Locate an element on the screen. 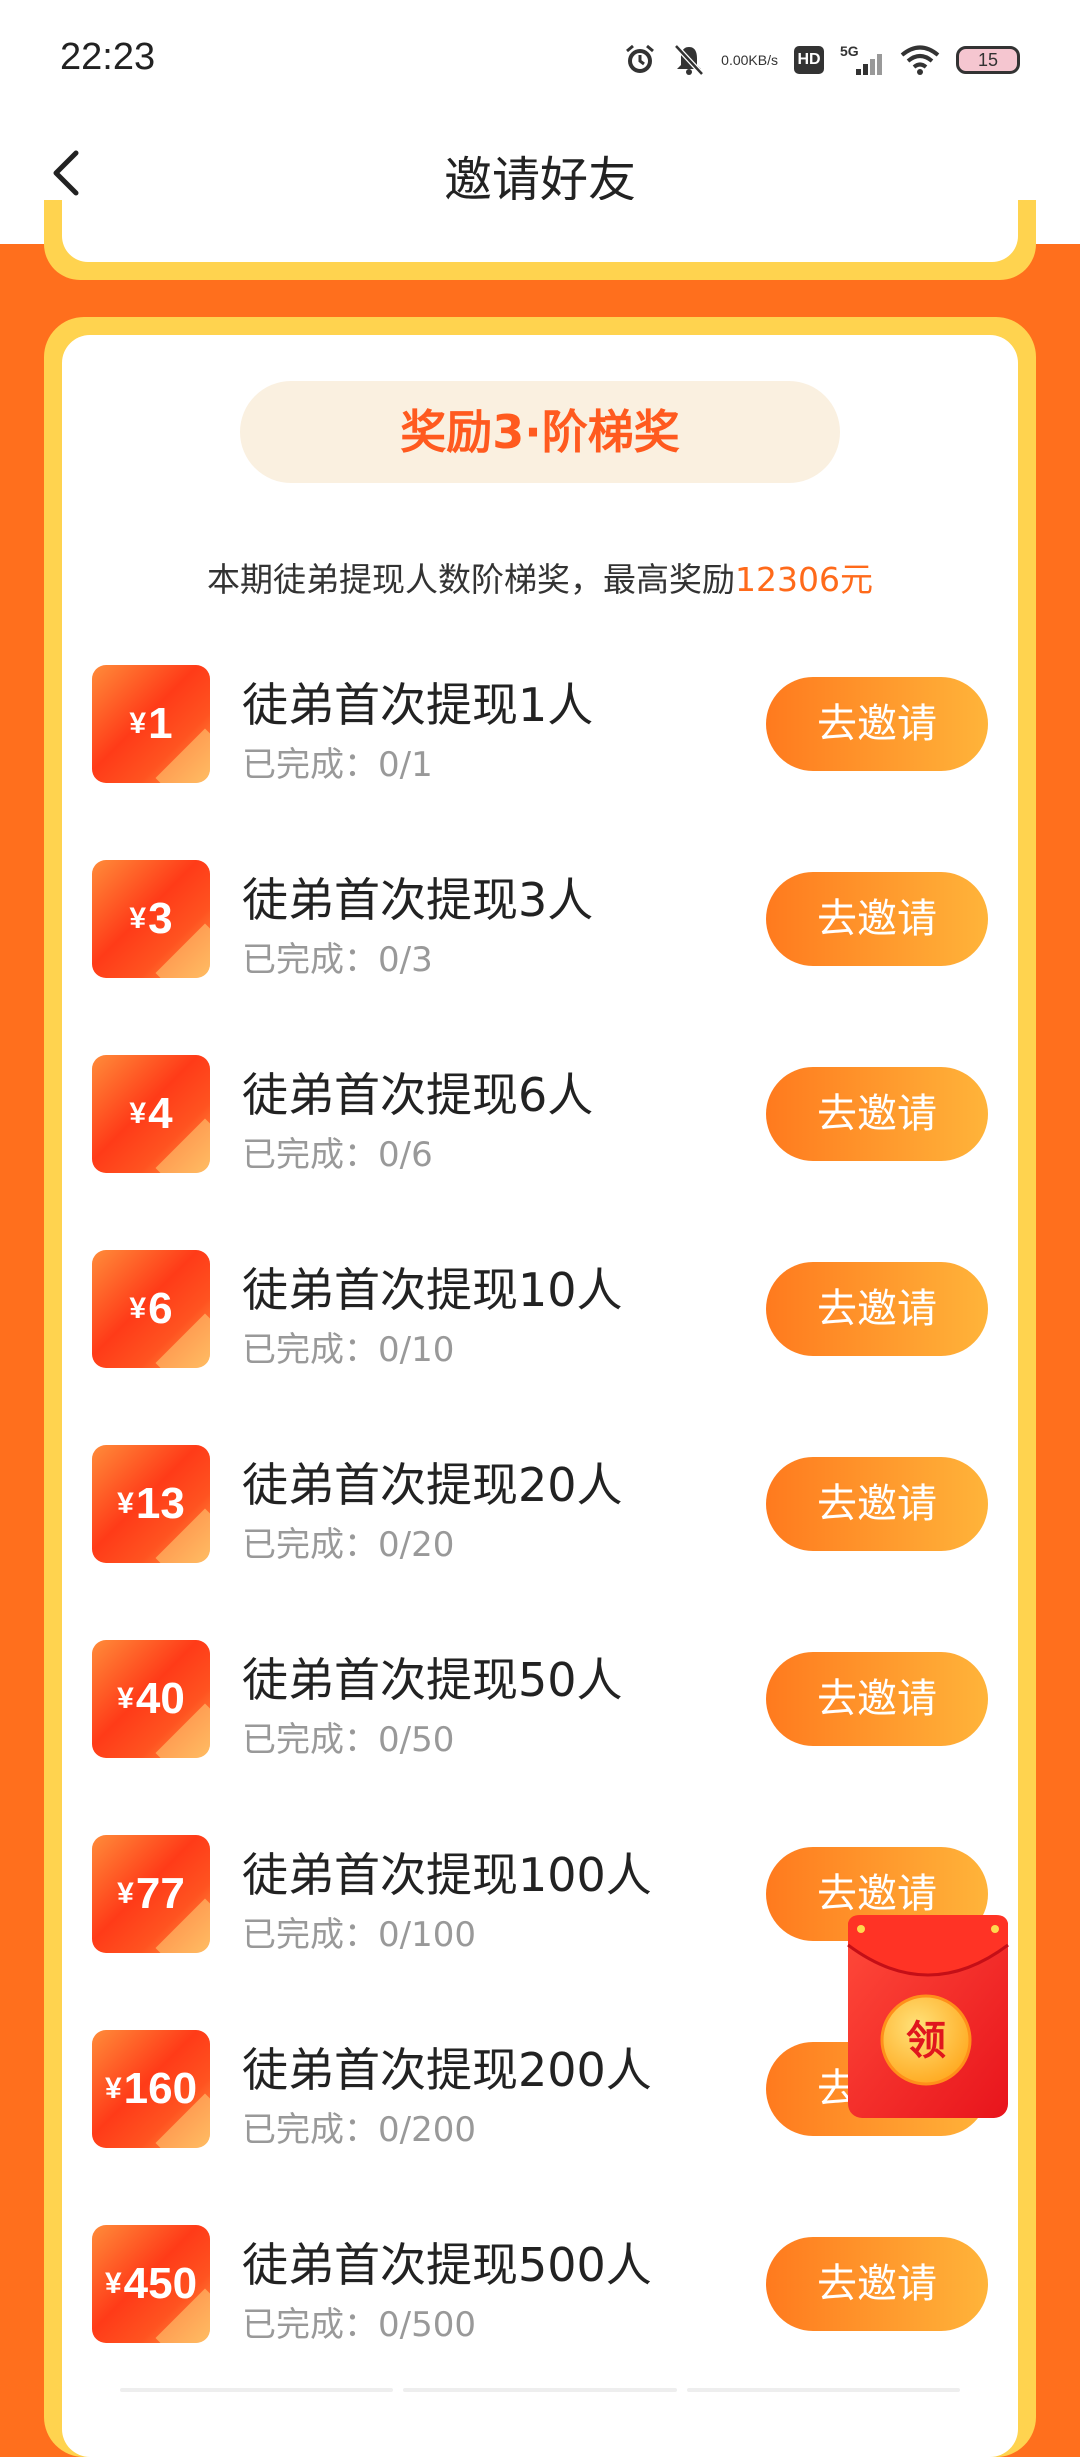 The height and width of the screenshot is (2457, 1080). task-row: ¥13 徒弟首次提现20人 已完成：0/20 去邀请 is located at coordinates (540, 1542).